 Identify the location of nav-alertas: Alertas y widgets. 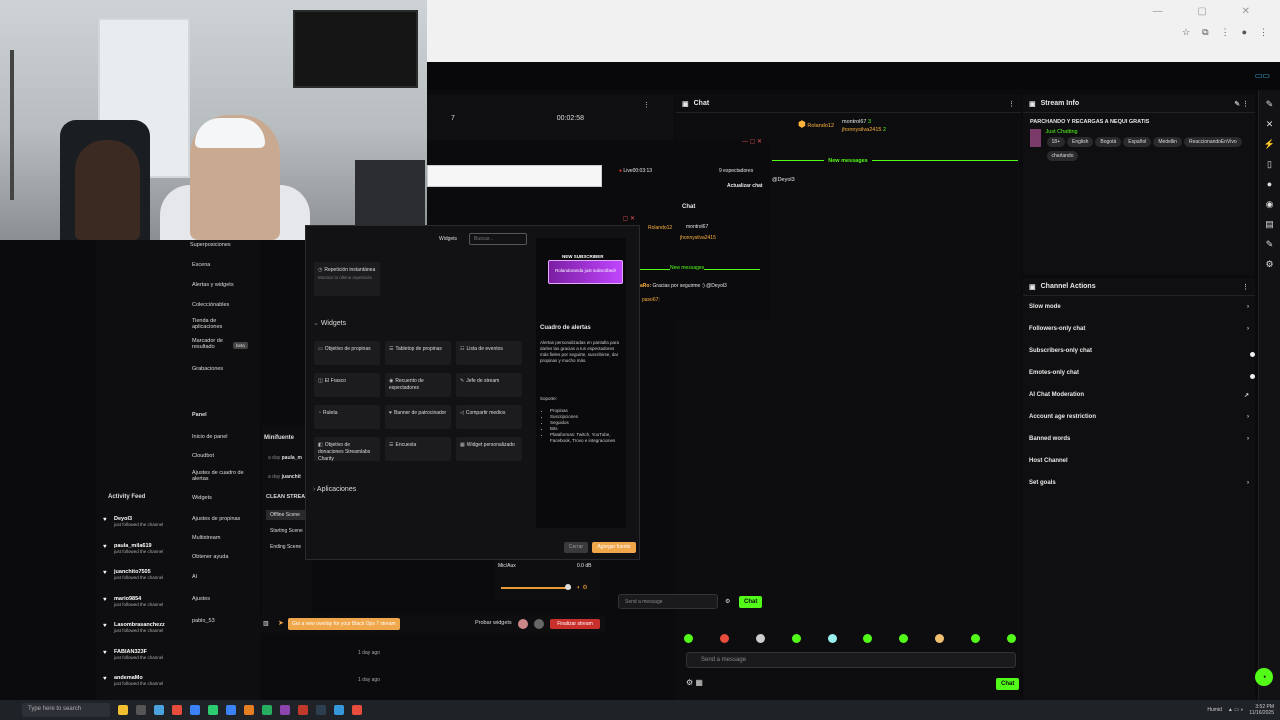
(213, 285).